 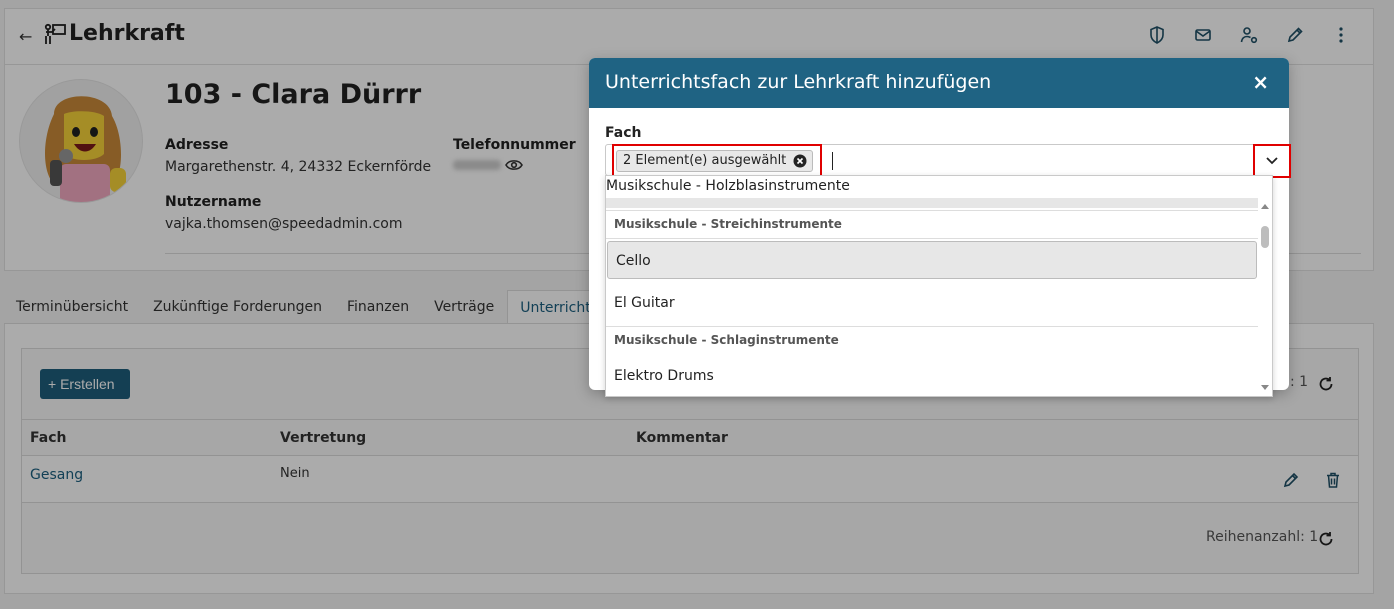 I want to click on dropdown-item-elektro-drums: Elektro Drums, so click(x=932, y=376).